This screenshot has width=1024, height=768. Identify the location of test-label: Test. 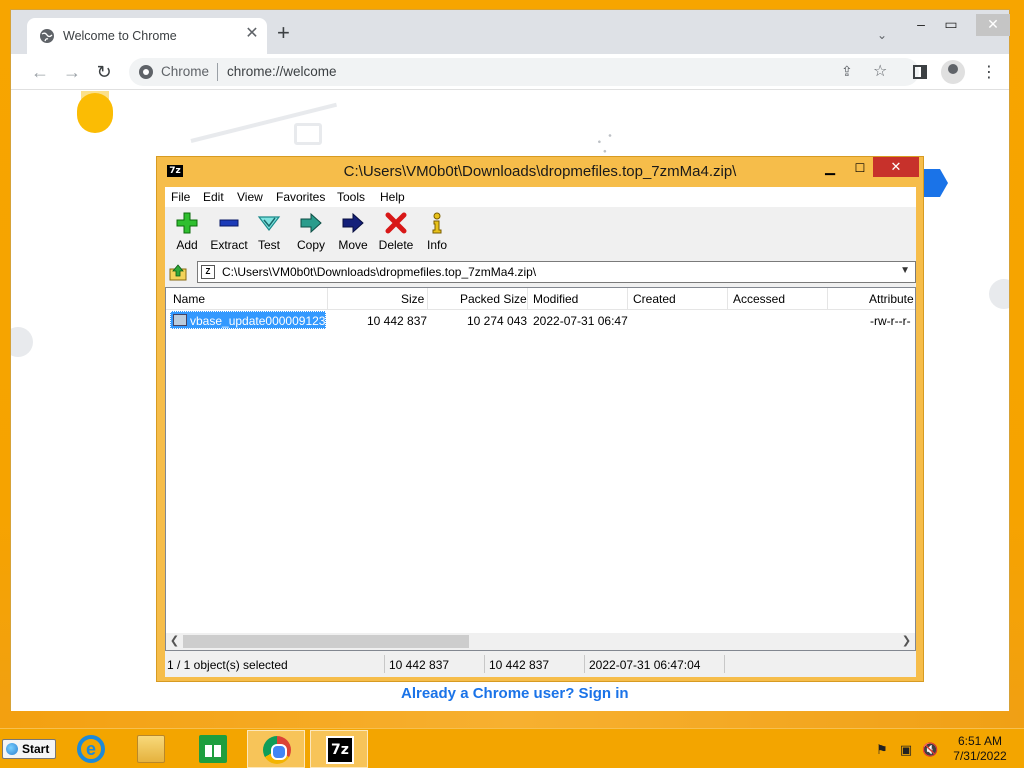
(268, 245).